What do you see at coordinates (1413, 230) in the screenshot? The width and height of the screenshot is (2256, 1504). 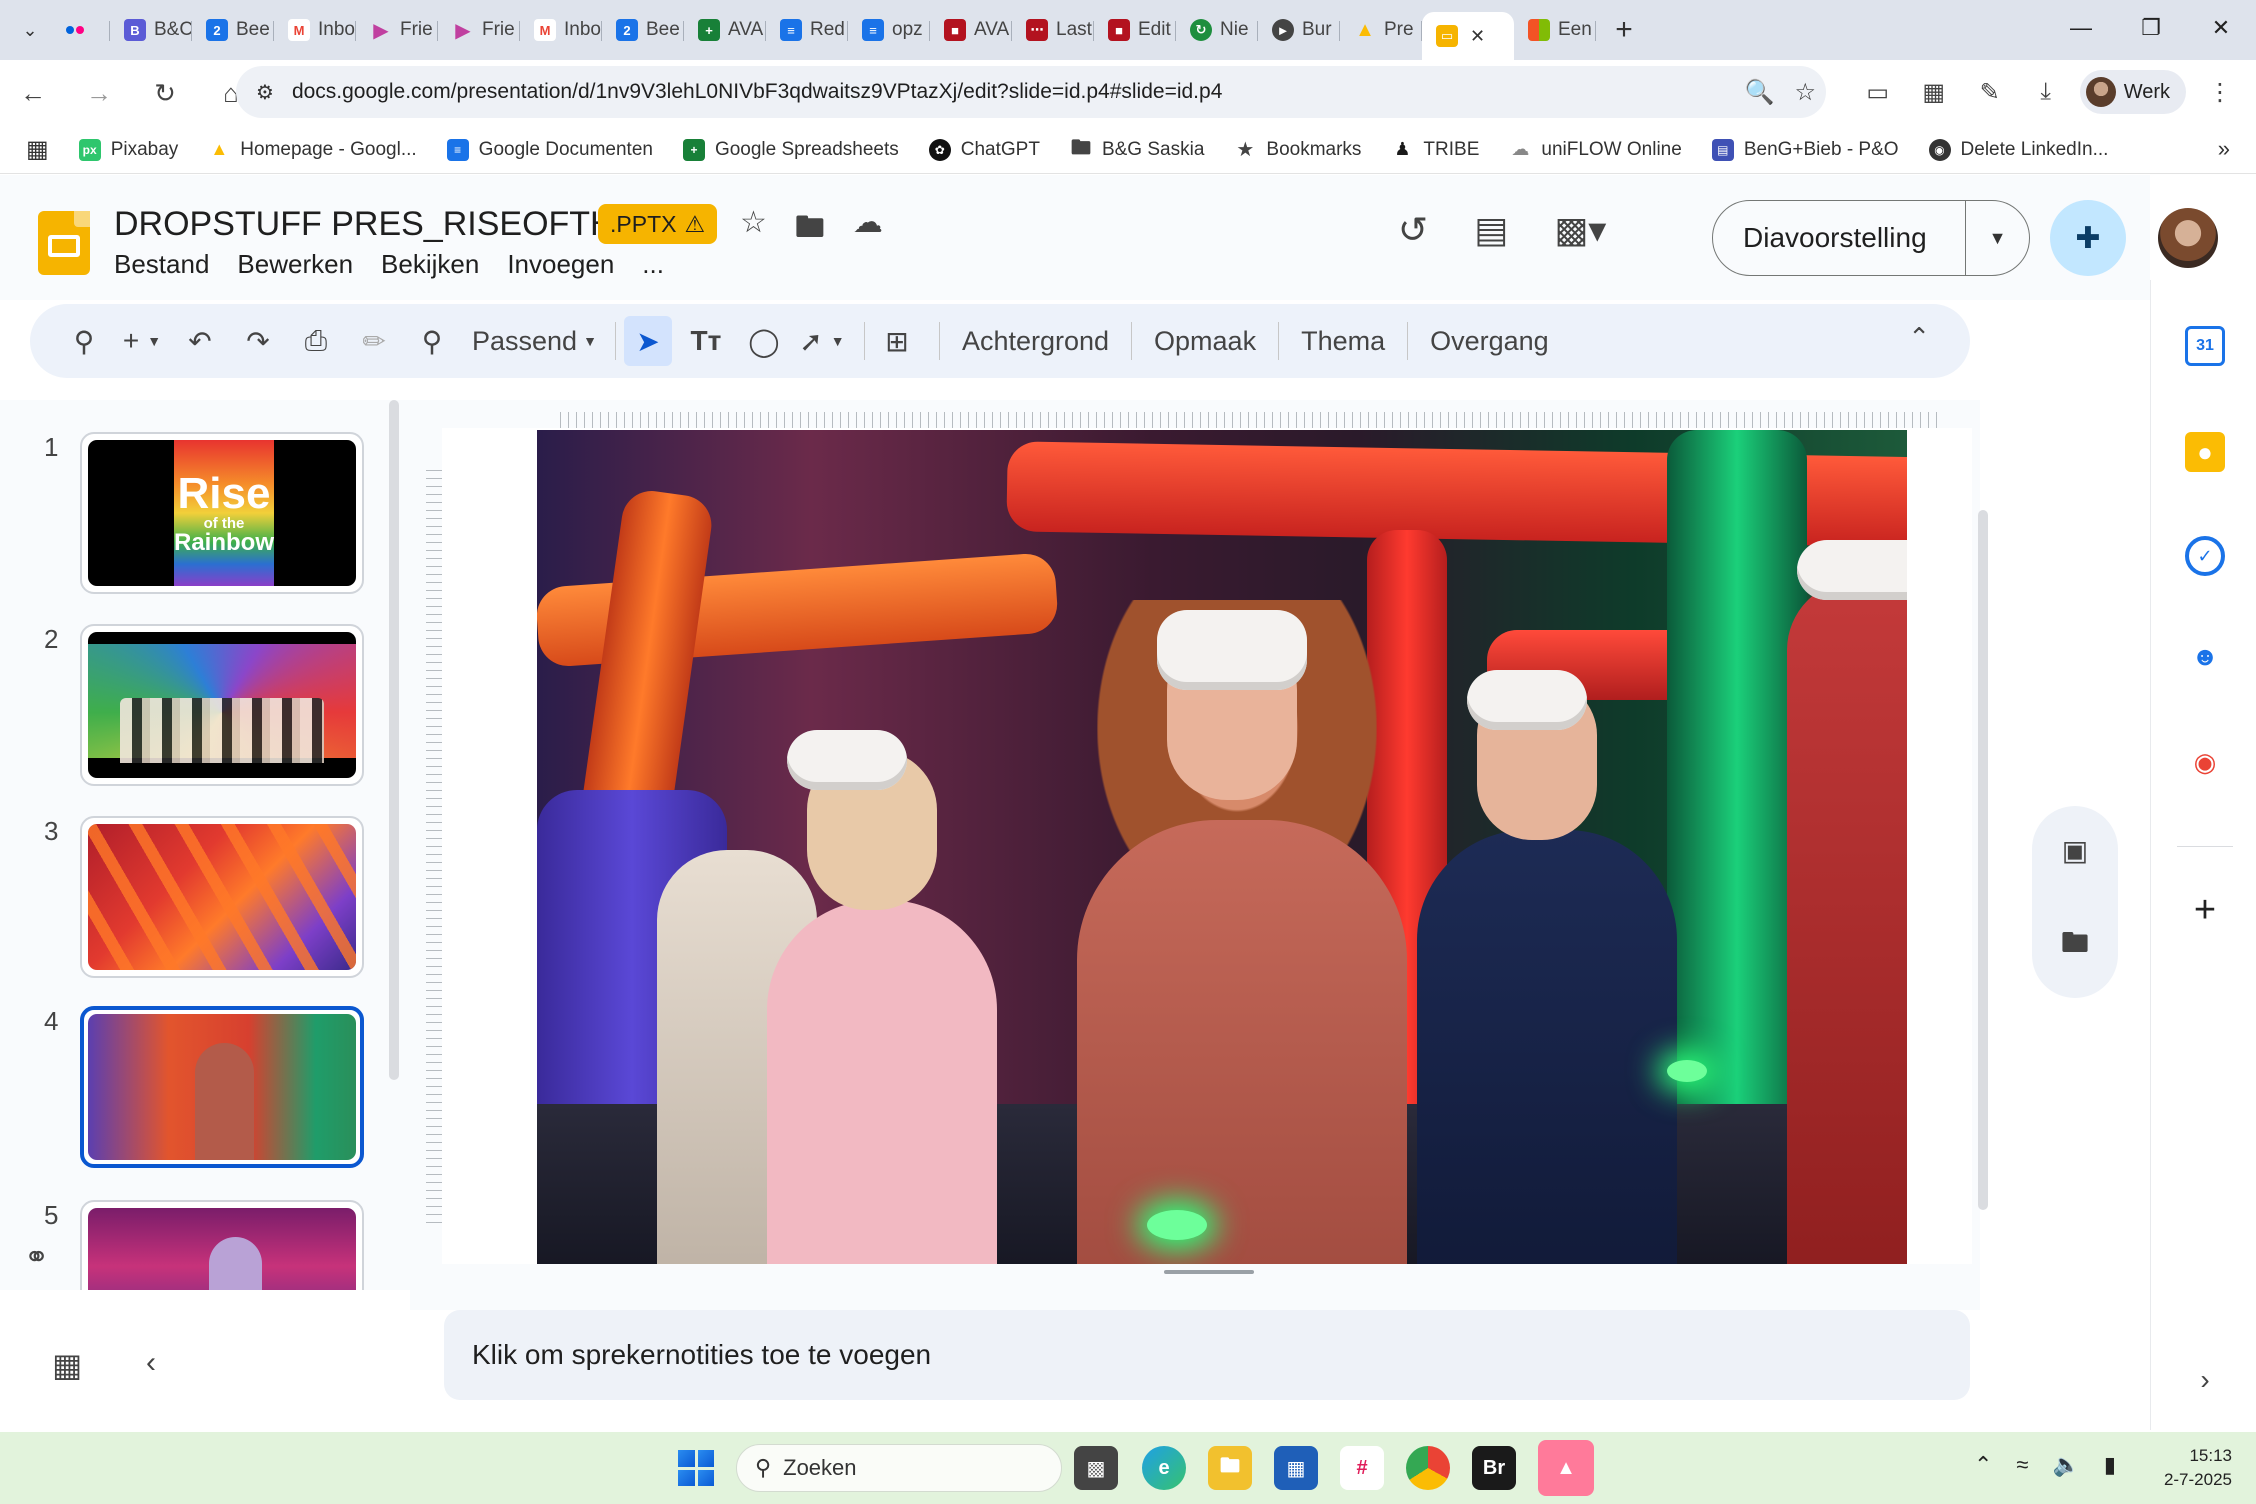 I see `history-icon: ↺` at bounding box center [1413, 230].